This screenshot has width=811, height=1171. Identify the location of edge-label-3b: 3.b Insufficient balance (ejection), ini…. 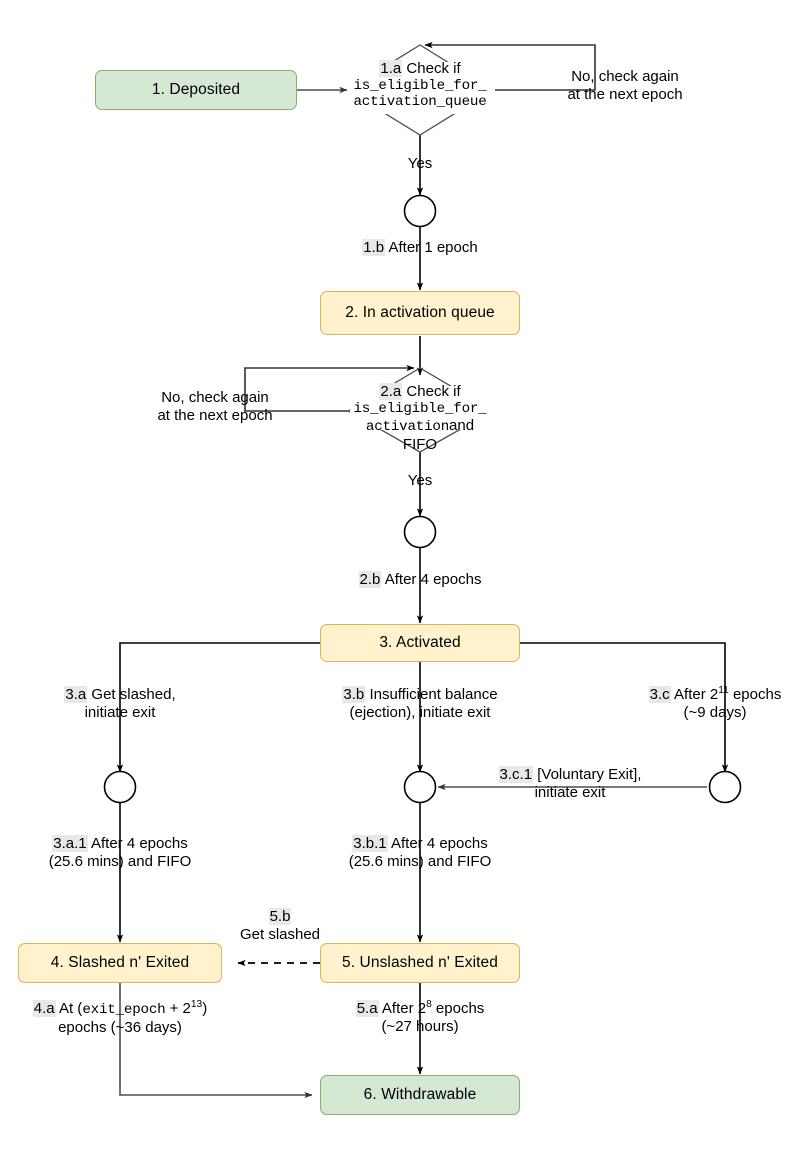
(420, 704).